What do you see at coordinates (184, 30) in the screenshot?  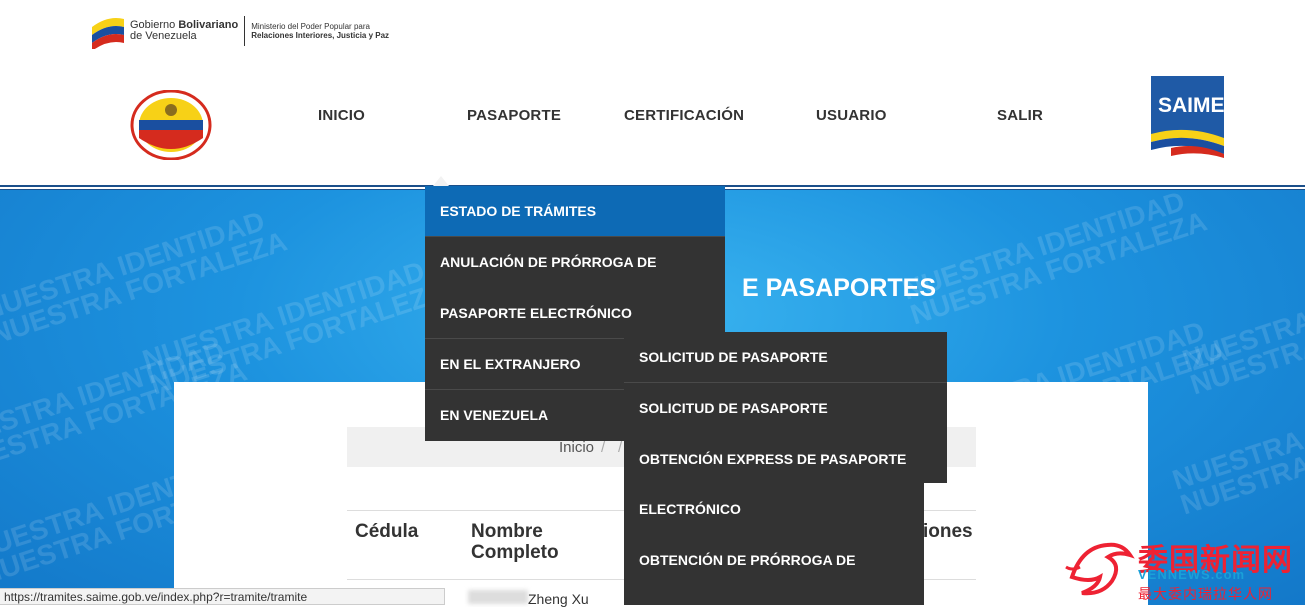 I see `gov-title: Gobierno Bolivariano de Venezuela` at bounding box center [184, 30].